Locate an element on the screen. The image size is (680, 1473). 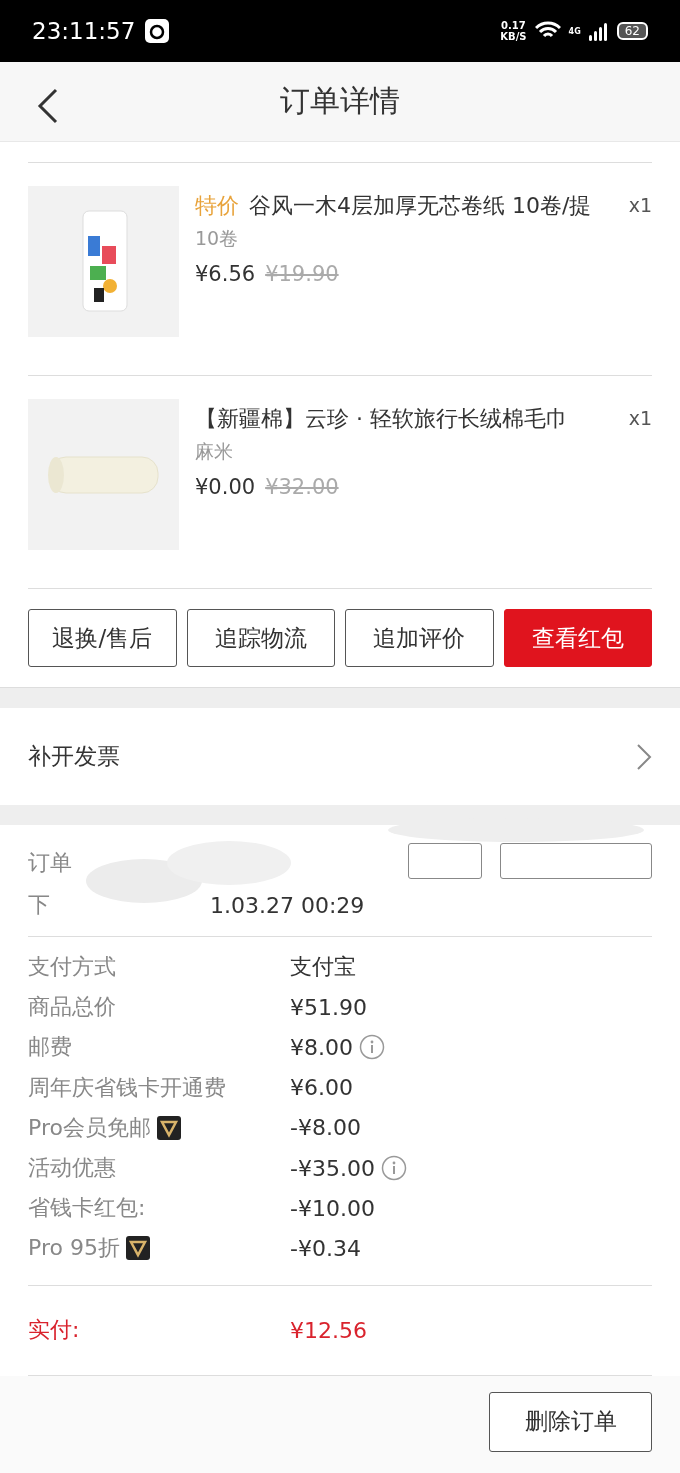
payment-value: ¥8.00 is located at coordinates (321, 1047).